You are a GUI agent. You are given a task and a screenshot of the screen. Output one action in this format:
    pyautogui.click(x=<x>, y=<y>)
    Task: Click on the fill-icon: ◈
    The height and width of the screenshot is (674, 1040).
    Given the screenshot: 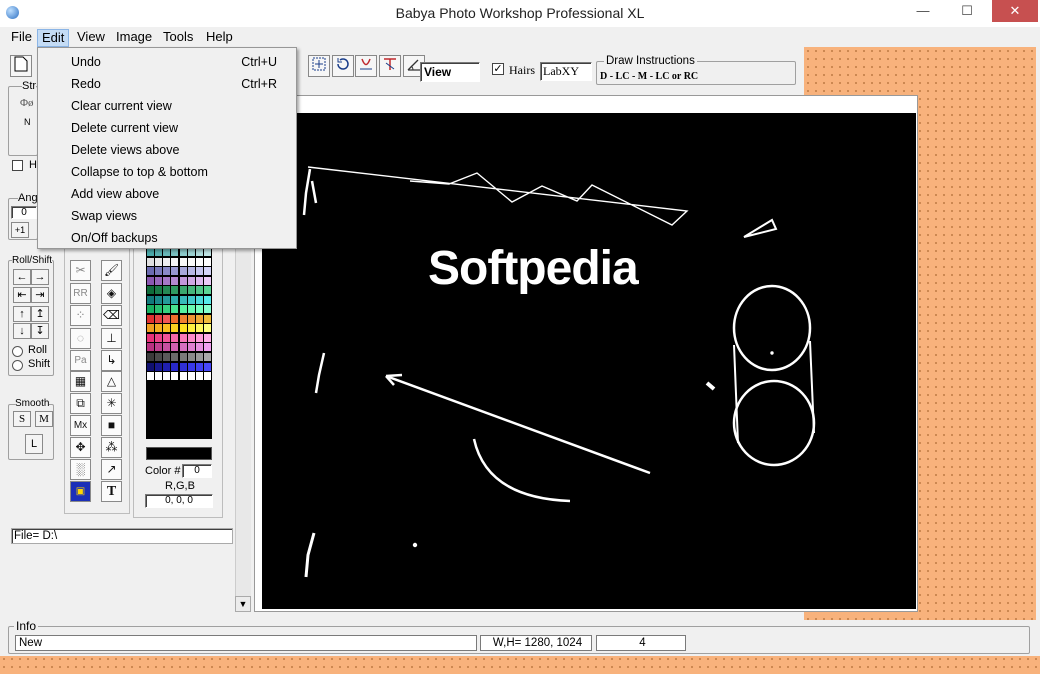 What is the action you would take?
    pyautogui.click(x=111, y=293)
    